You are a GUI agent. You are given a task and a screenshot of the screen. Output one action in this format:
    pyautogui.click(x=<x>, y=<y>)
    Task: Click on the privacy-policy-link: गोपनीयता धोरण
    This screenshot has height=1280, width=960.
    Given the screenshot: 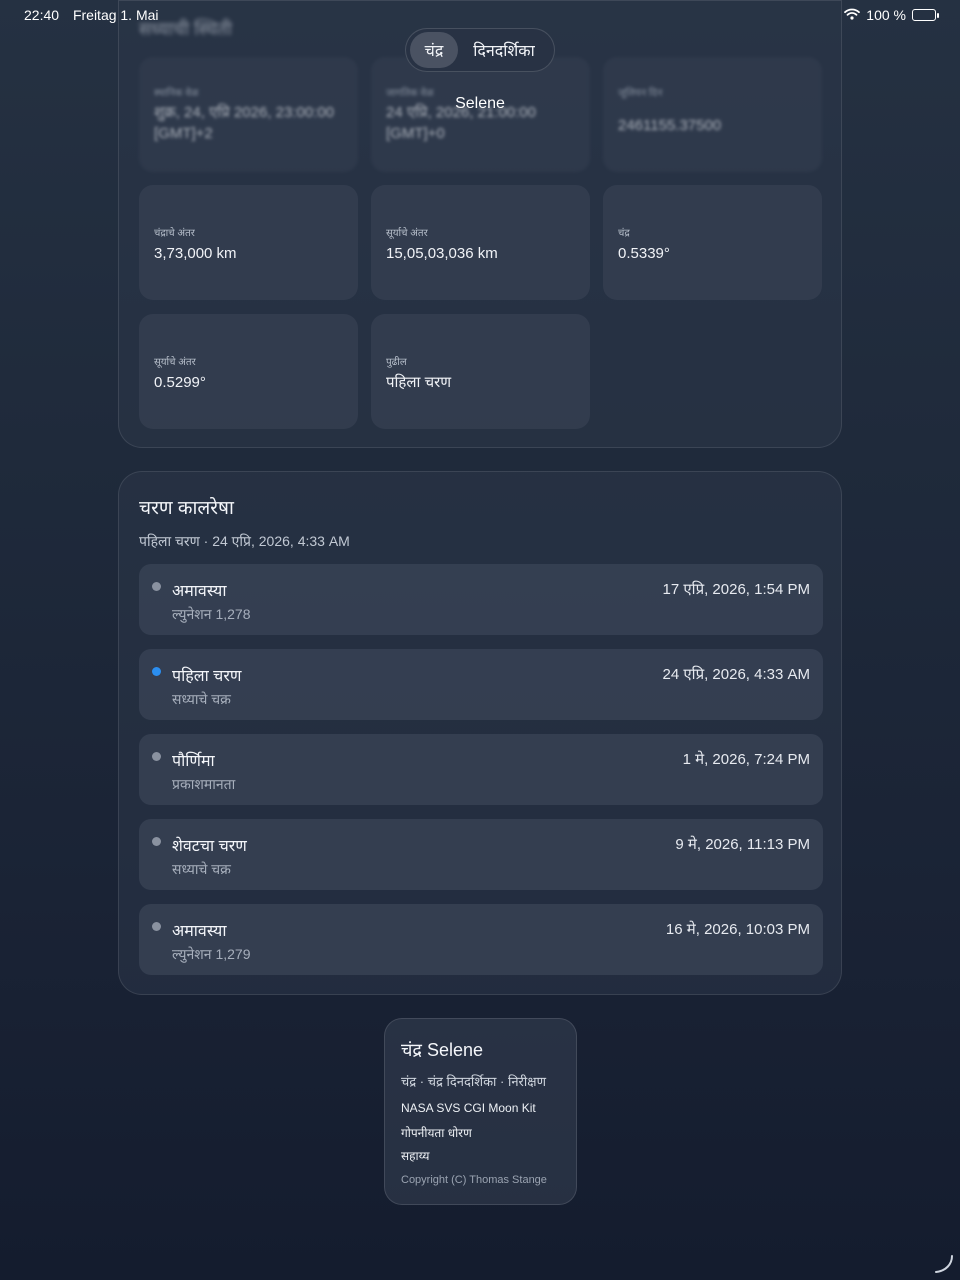 What is the action you would take?
    pyautogui.click(x=436, y=1132)
    